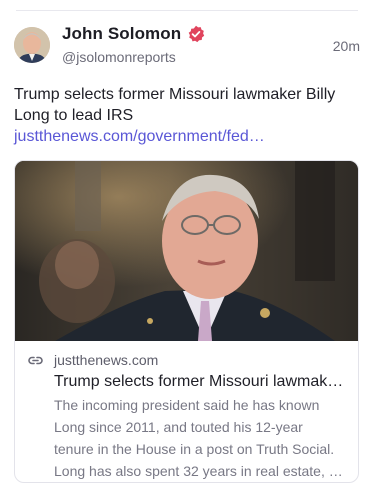 This screenshot has width=374, height=500. I want to click on top-divider, so click(187, 10).